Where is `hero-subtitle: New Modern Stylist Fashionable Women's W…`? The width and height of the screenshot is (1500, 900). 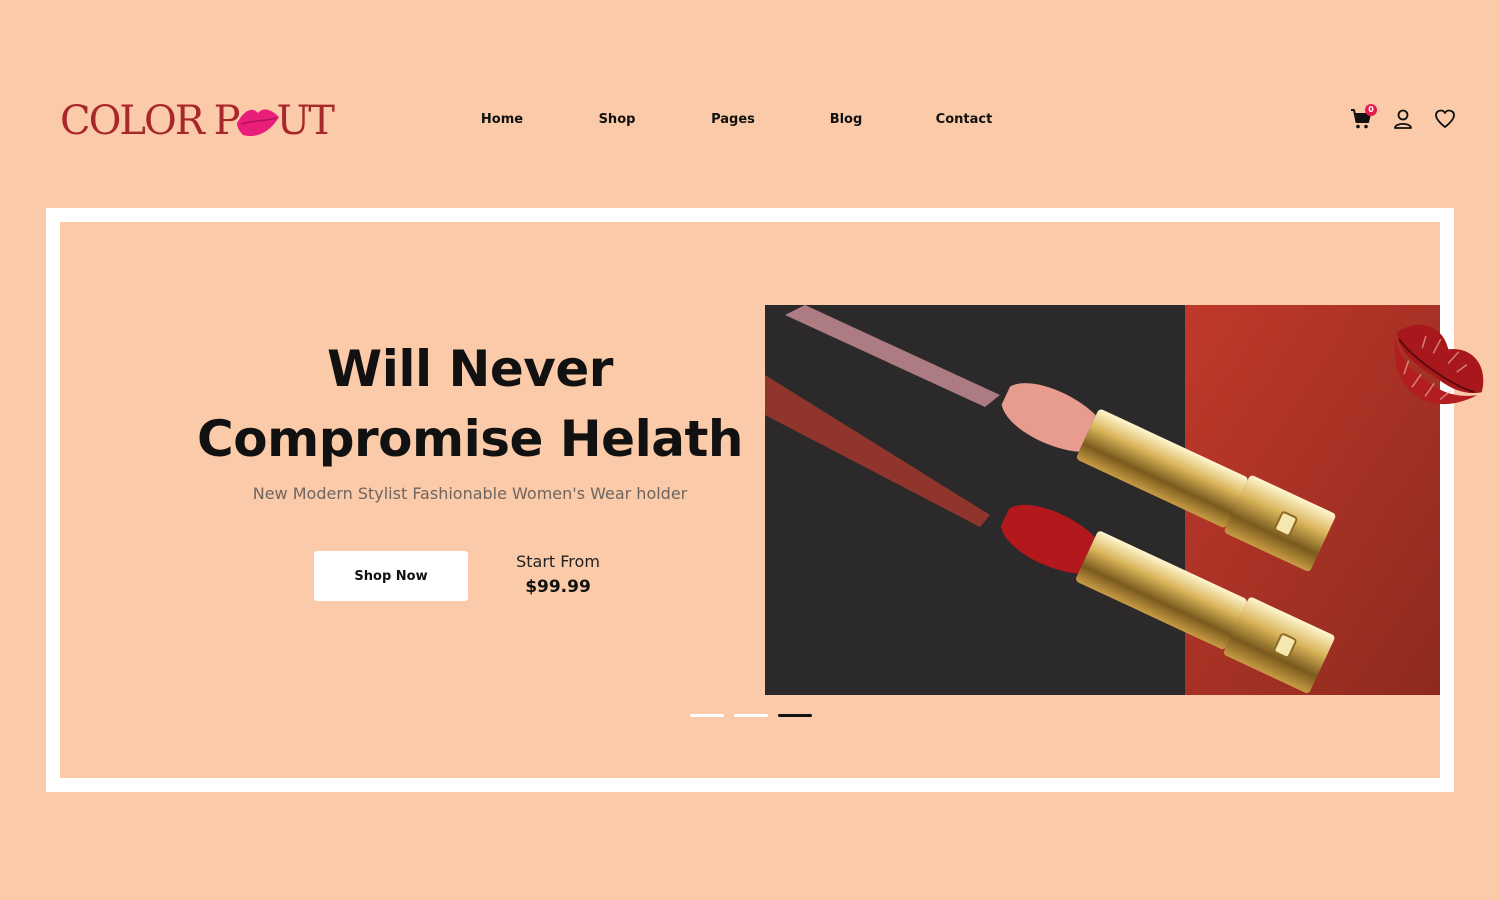 hero-subtitle: New Modern Stylist Fashionable Women's W… is located at coordinates (470, 493).